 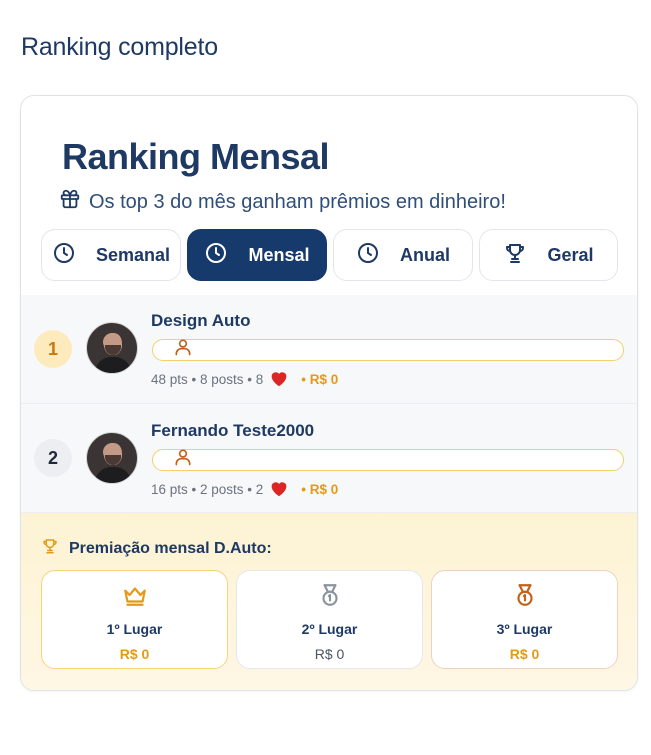 What do you see at coordinates (424, 254) in the screenshot?
I see `tab-label: Anual` at bounding box center [424, 254].